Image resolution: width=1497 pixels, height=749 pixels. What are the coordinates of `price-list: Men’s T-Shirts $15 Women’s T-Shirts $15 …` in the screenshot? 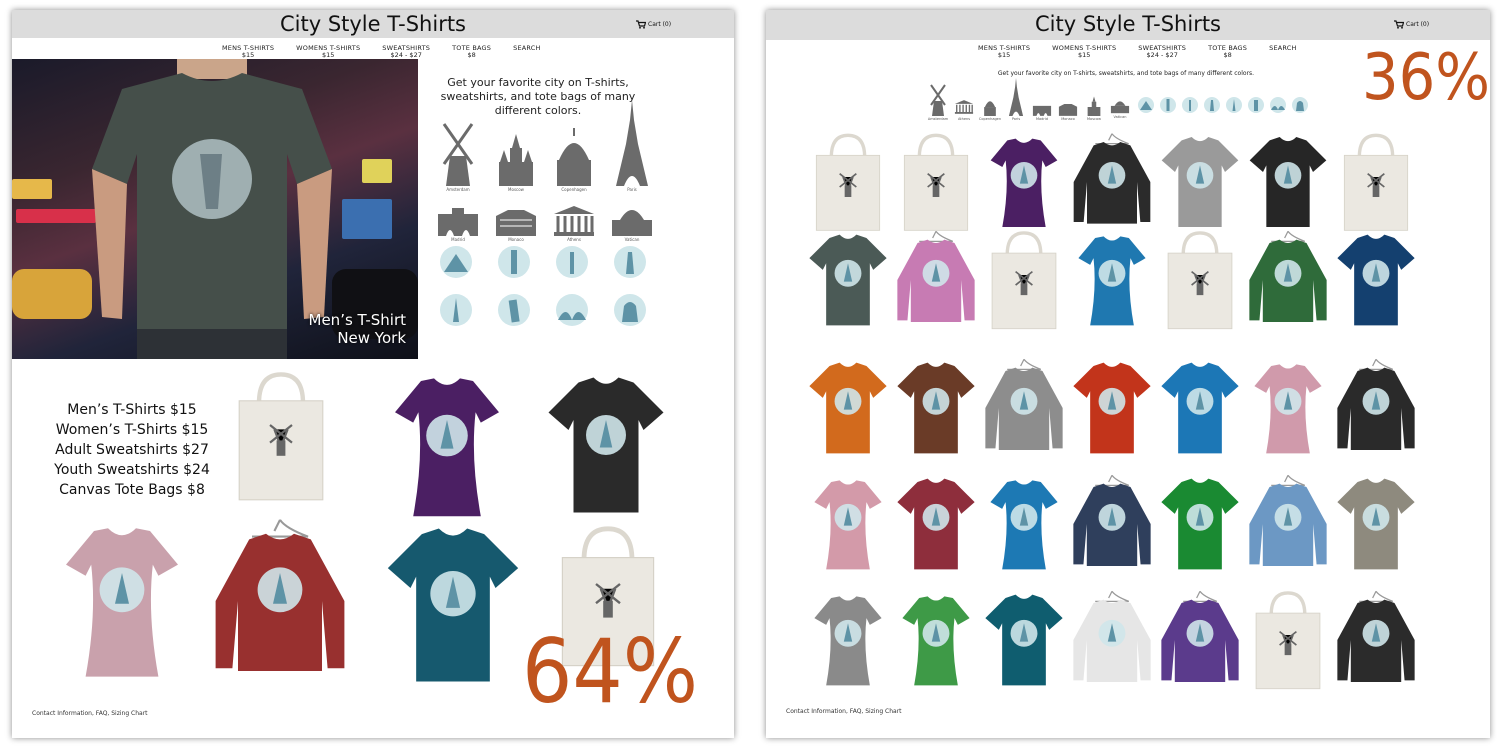 It's located at (132, 450).